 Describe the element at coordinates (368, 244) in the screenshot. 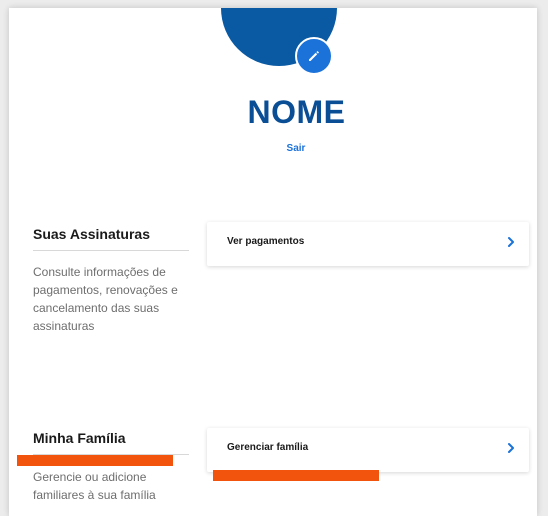

I see `view-payments-card: Ver pagamentos` at that location.